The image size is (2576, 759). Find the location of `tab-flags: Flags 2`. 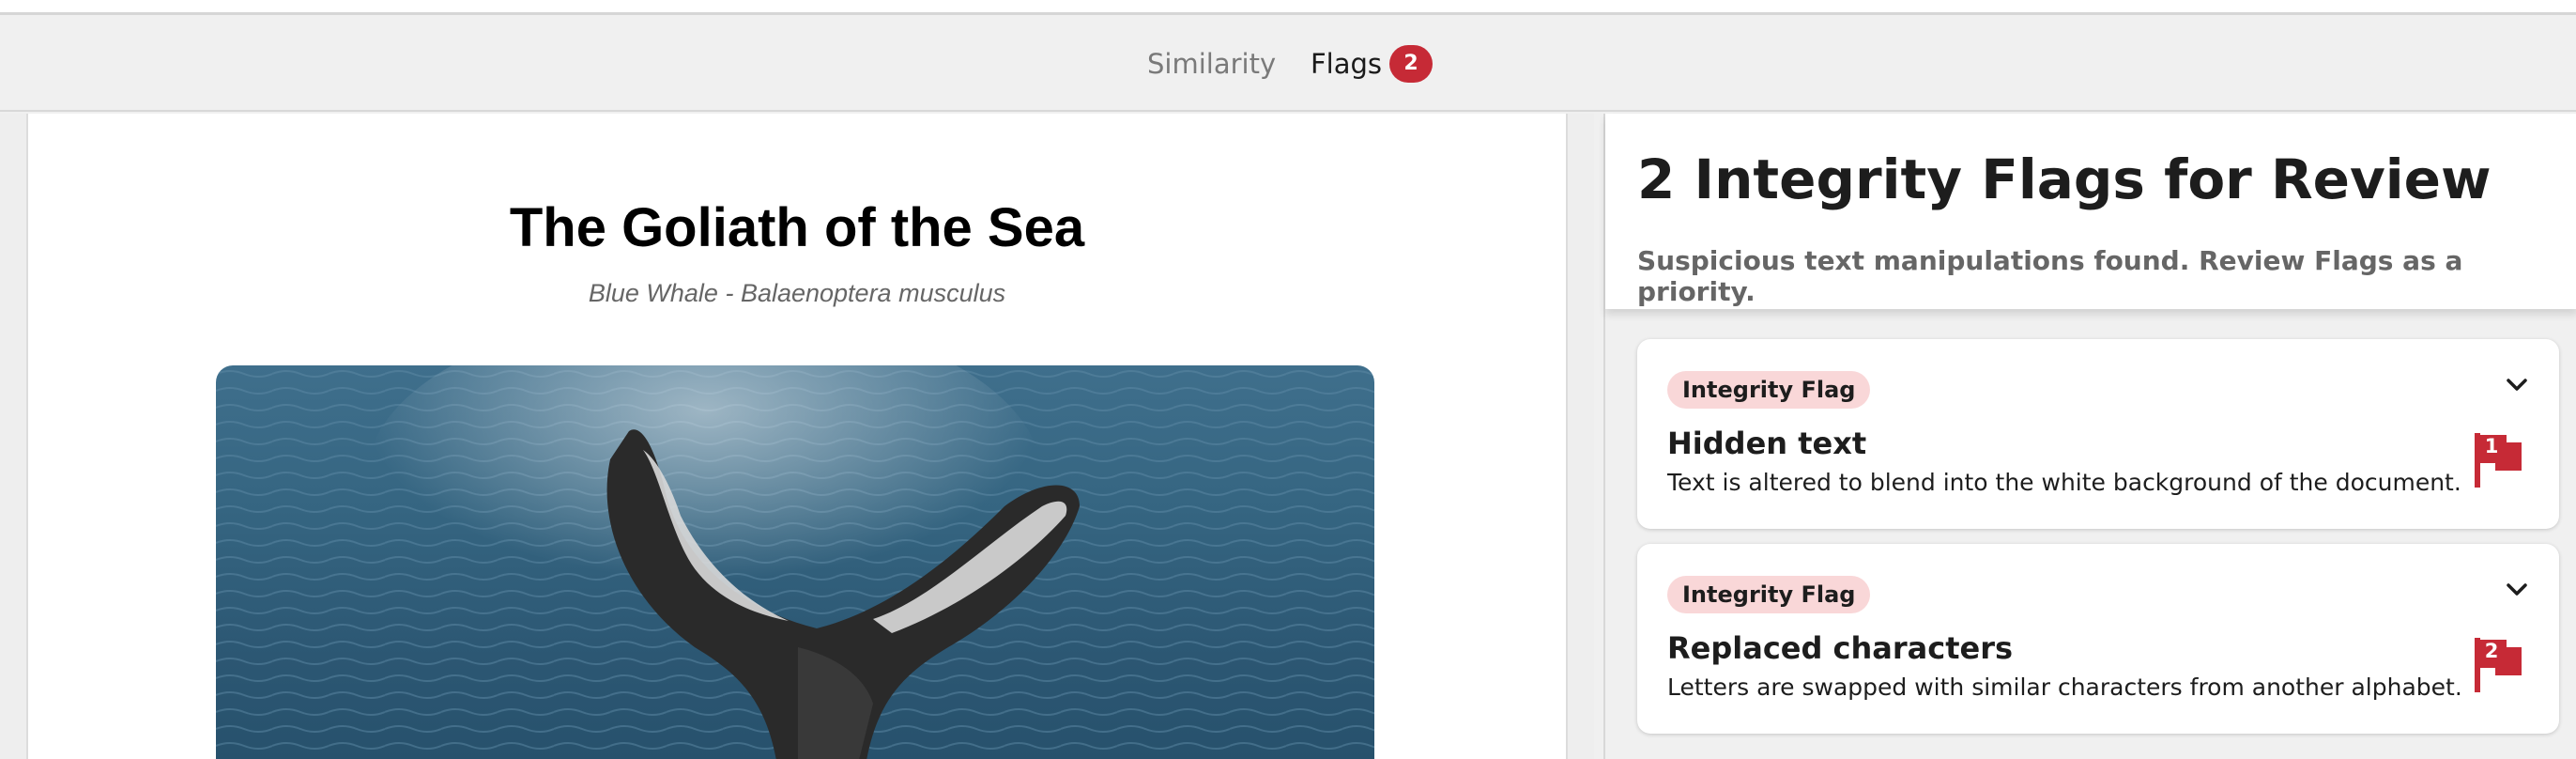

tab-flags: Flags 2 is located at coordinates (1373, 63).